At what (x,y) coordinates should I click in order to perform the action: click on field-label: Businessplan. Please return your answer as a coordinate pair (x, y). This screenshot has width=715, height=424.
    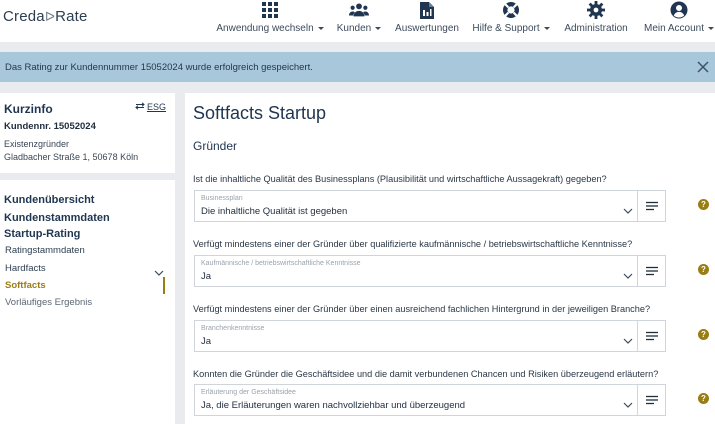
    Looking at the image, I should click on (222, 198).